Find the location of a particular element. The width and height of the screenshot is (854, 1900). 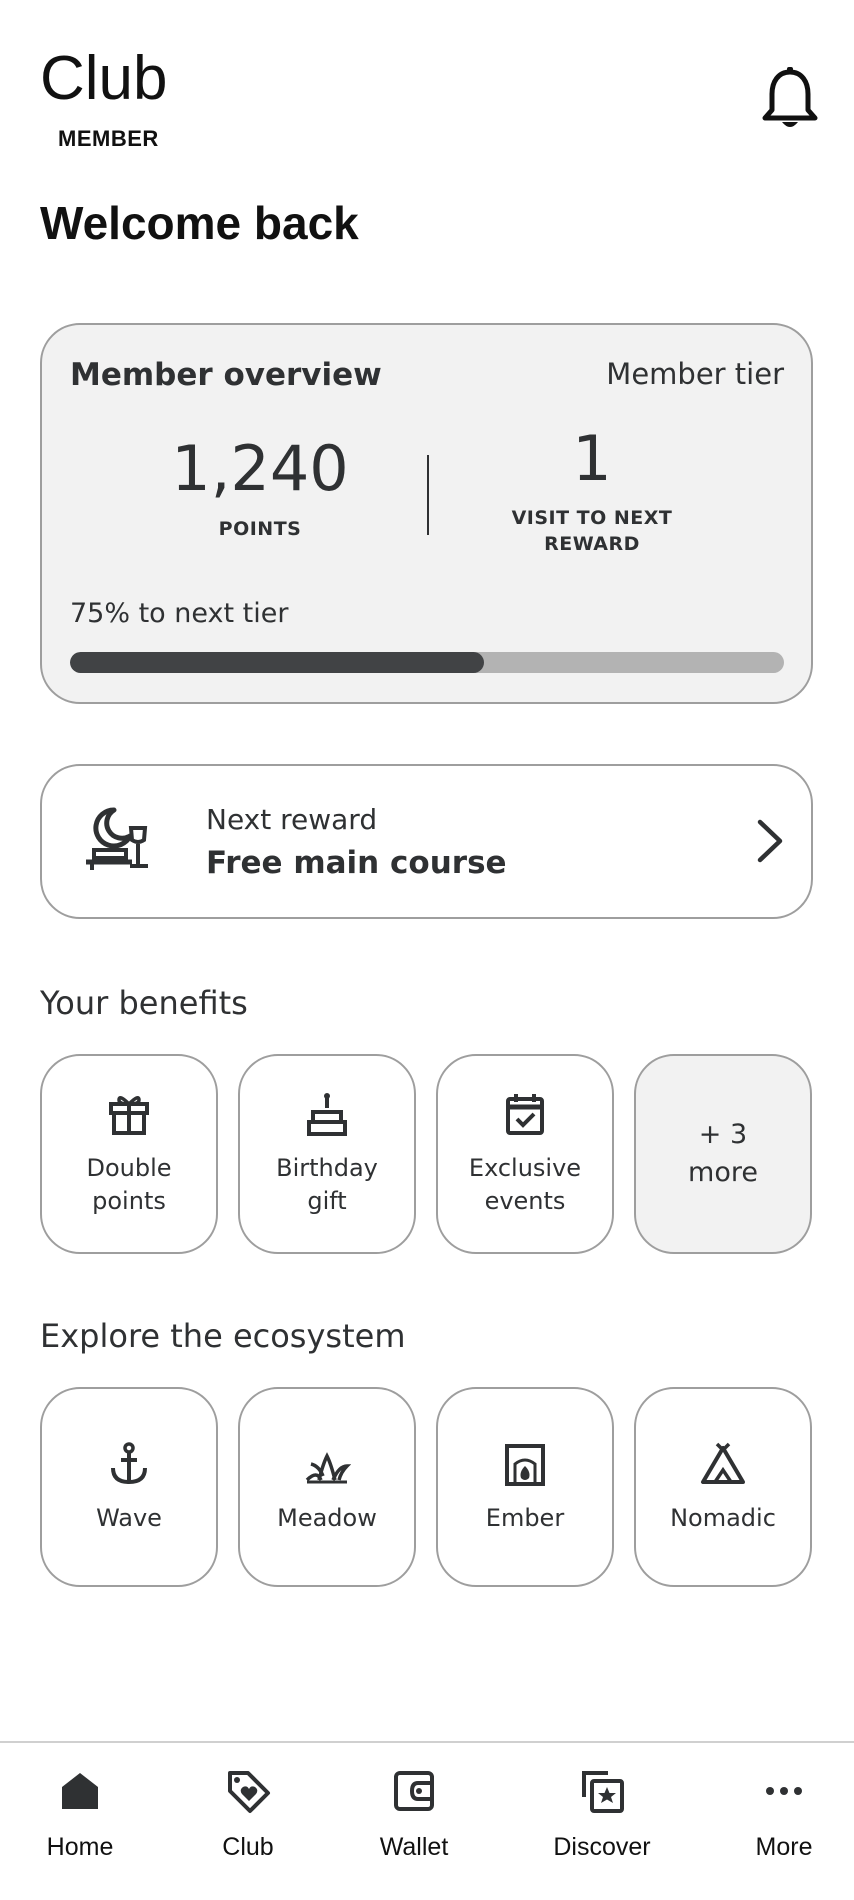

ecosystem-nomadic: Nomadic is located at coordinates (723, 1487).